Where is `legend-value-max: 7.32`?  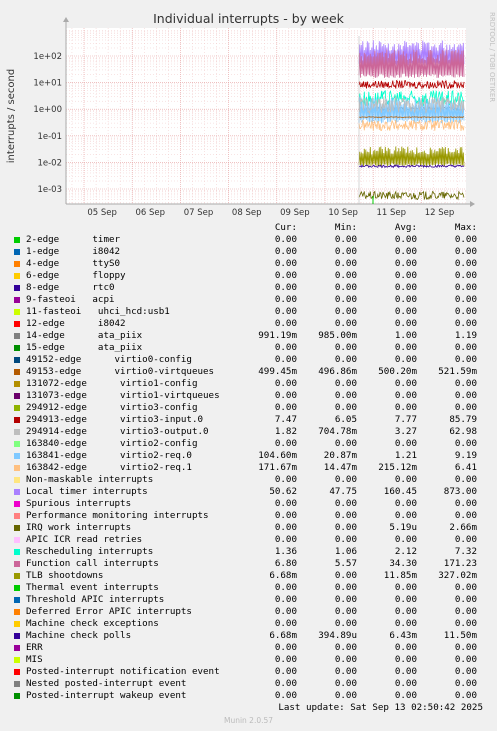
legend-value-max: 7.32 is located at coordinates (465, 551).